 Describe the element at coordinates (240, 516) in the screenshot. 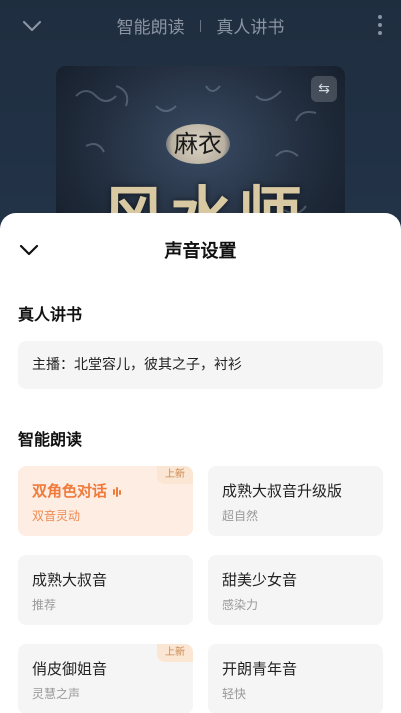

I see `voice-desc: 超自然` at that location.